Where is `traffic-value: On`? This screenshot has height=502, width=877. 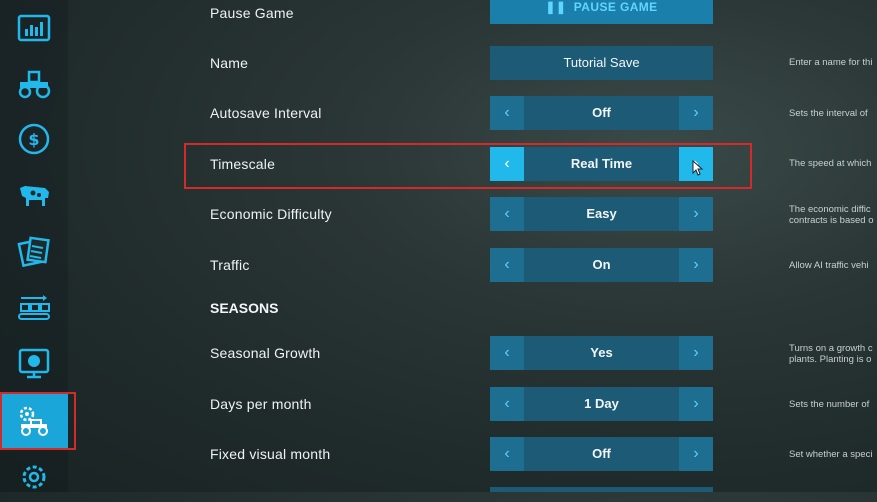 traffic-value: On is located at coordinates (601, 265).